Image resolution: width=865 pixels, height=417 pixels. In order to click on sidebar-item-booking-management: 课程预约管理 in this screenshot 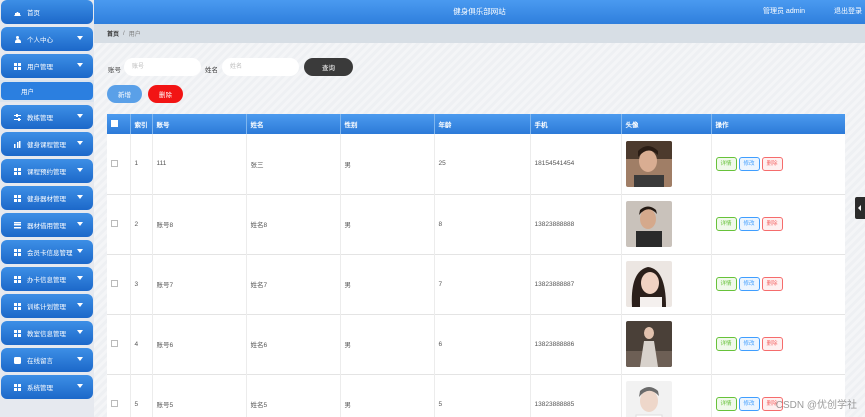, I will do `click(47, 171)`.